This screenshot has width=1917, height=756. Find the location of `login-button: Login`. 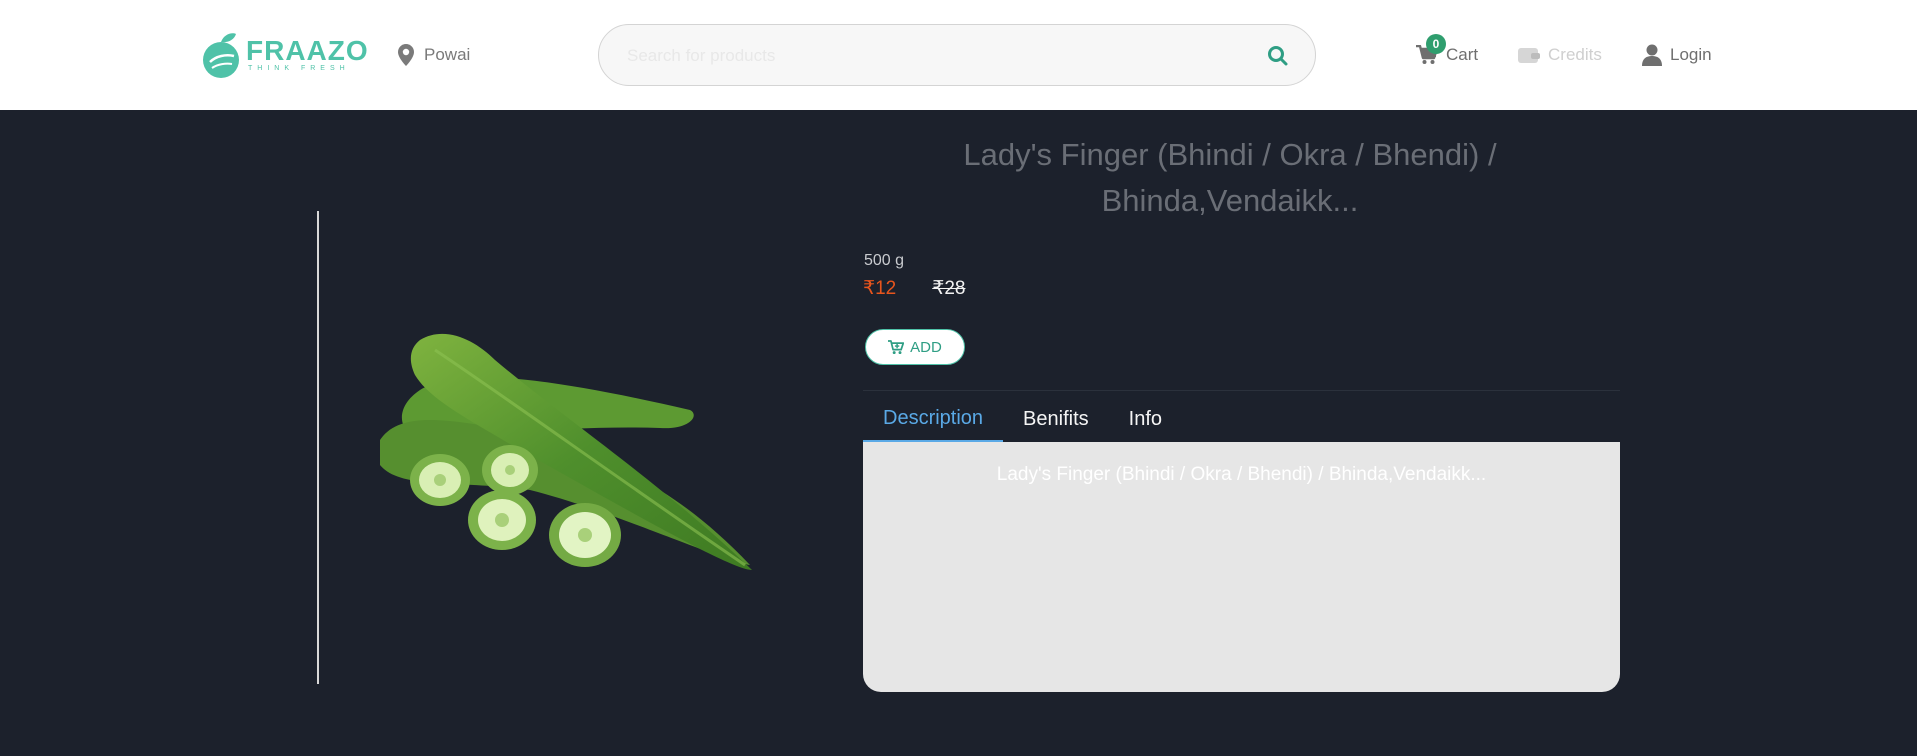

login-button: Login is located at coordinates (1677, 55).